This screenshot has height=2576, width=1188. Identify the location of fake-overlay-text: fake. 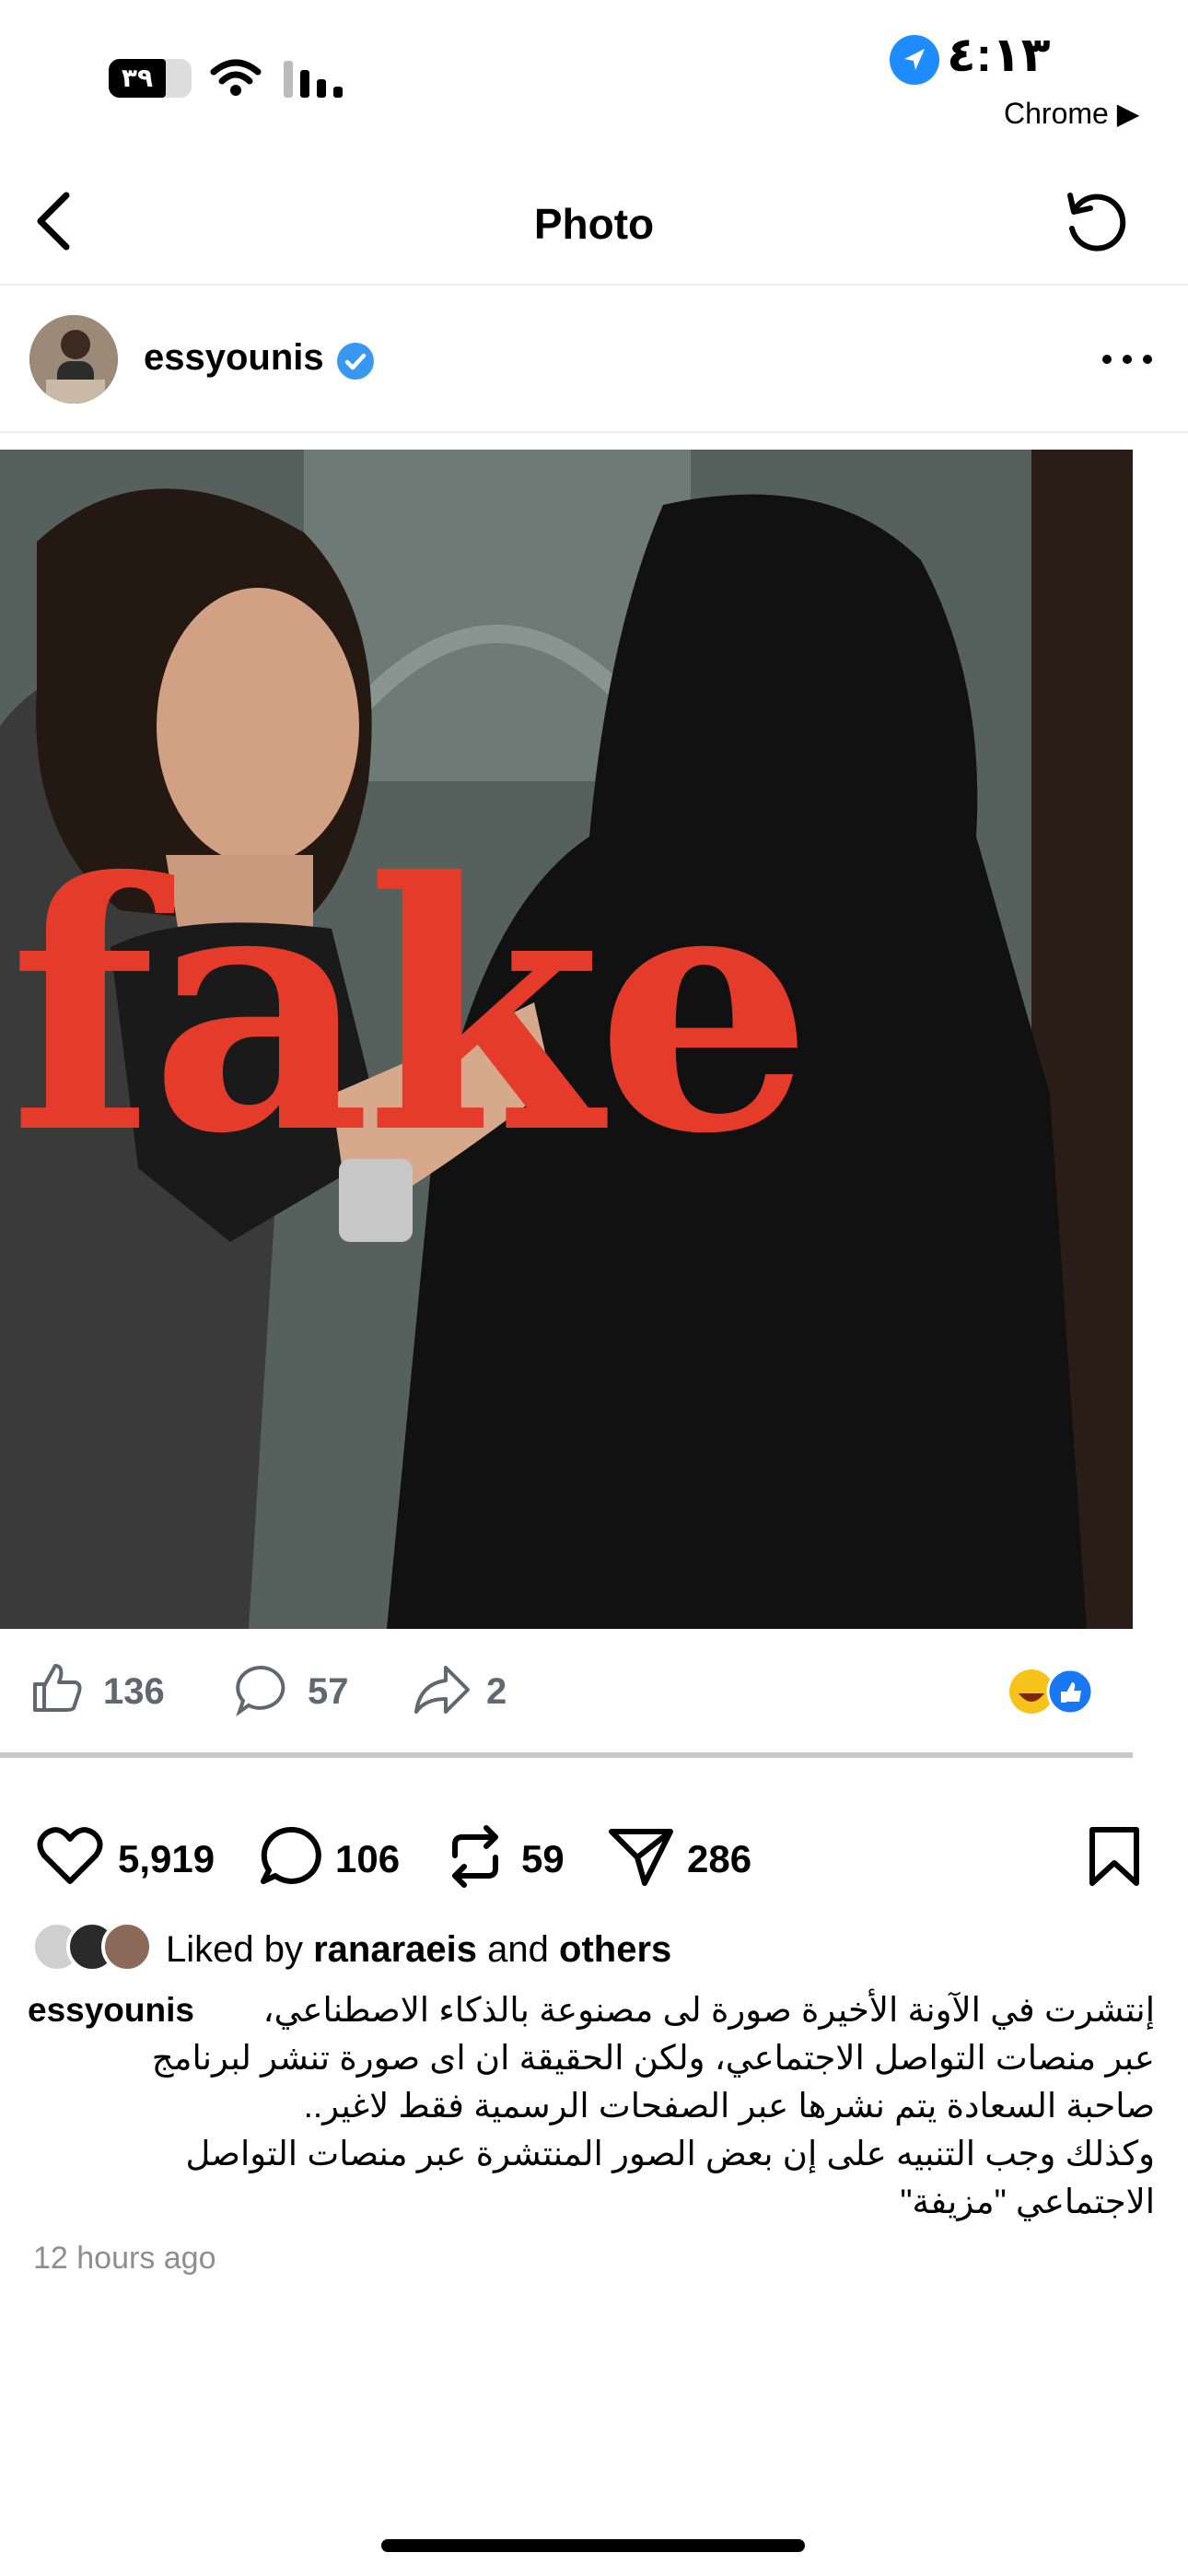
(411, 1009).